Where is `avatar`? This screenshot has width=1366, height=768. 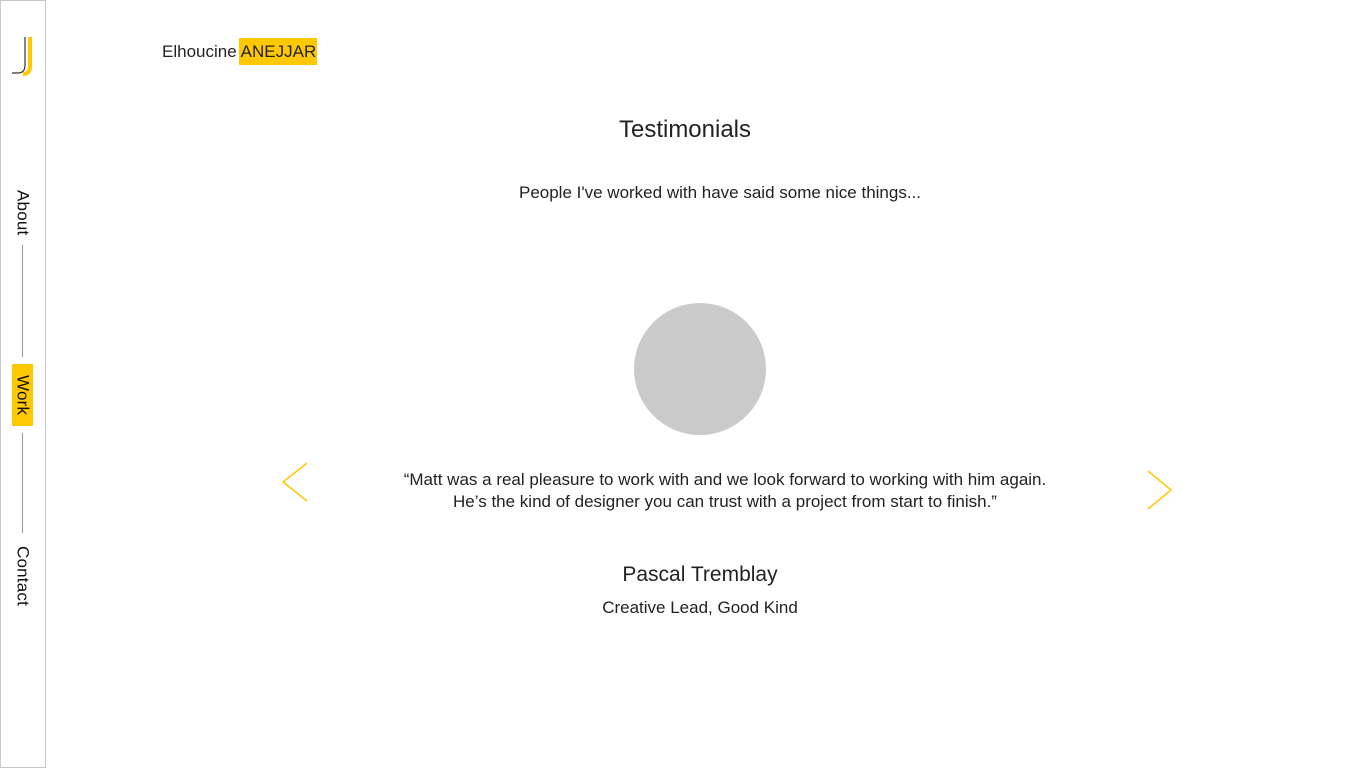
avatar is located at coordinates (700, 369).